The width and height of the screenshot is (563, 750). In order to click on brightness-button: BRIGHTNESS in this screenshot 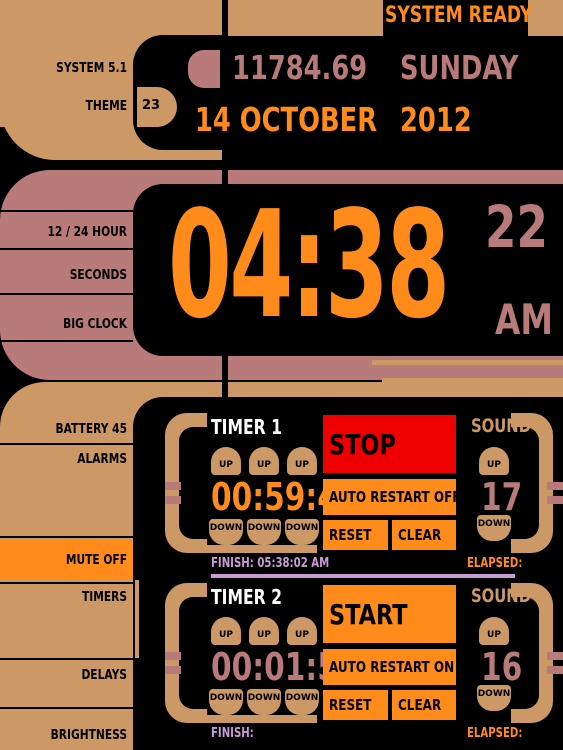, I will do `click(75, 735)`.